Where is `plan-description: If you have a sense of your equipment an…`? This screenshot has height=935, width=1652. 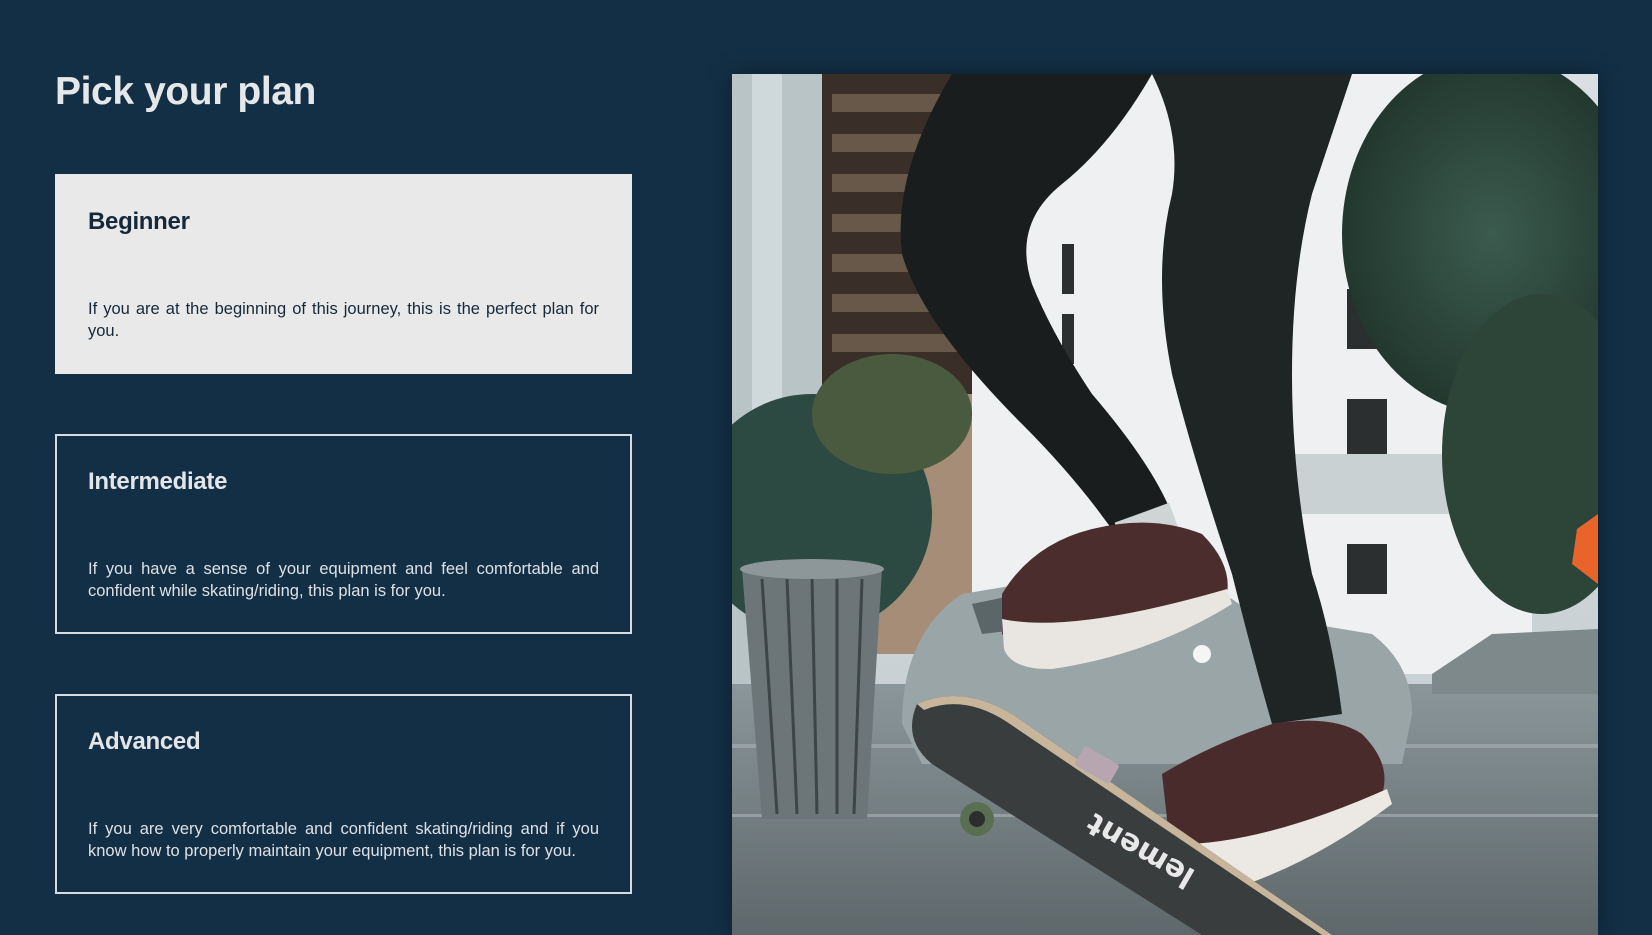 plan-description: If you have a sense of your equipment an… is located at coordinates (343, 580).